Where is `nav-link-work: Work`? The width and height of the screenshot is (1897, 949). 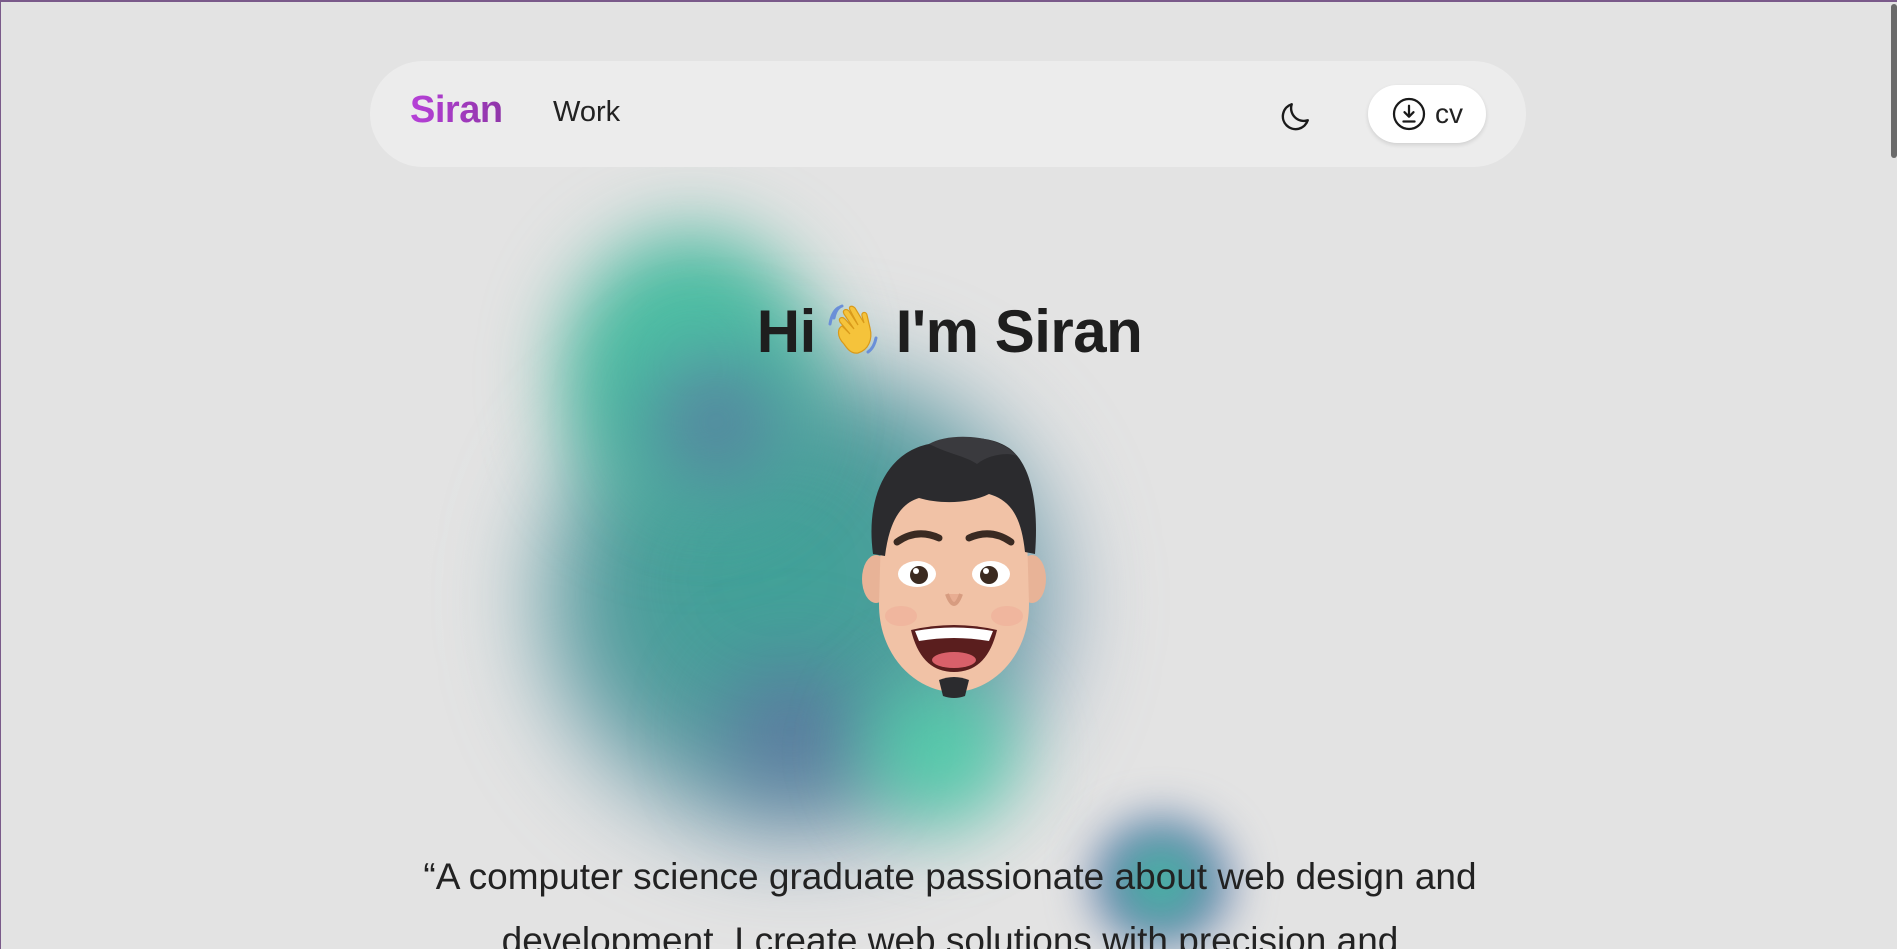 nav-link-work: Work is located at coordinates (586, 112).